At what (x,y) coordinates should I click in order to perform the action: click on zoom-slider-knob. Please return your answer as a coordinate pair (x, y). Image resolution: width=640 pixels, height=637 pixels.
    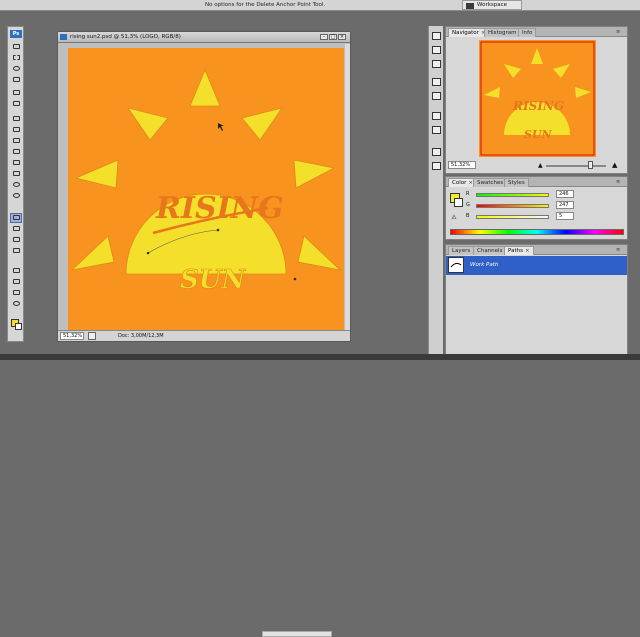
    Looking at the image, I should click on (590, 165).